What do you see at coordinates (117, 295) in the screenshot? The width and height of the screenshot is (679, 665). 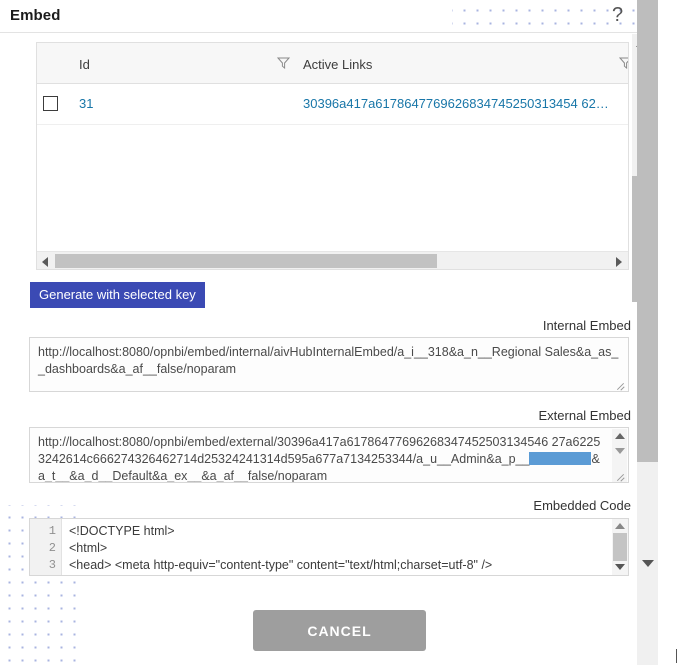 I see `generate-with-selected-key-button: Generate with selected key` at bounding box center [117, 295].